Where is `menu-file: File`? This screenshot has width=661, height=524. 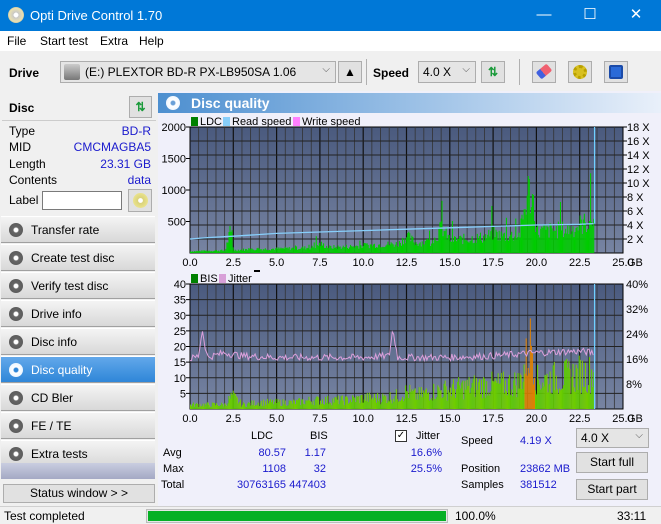 menu-file: File is located at coordinates (16, 41).